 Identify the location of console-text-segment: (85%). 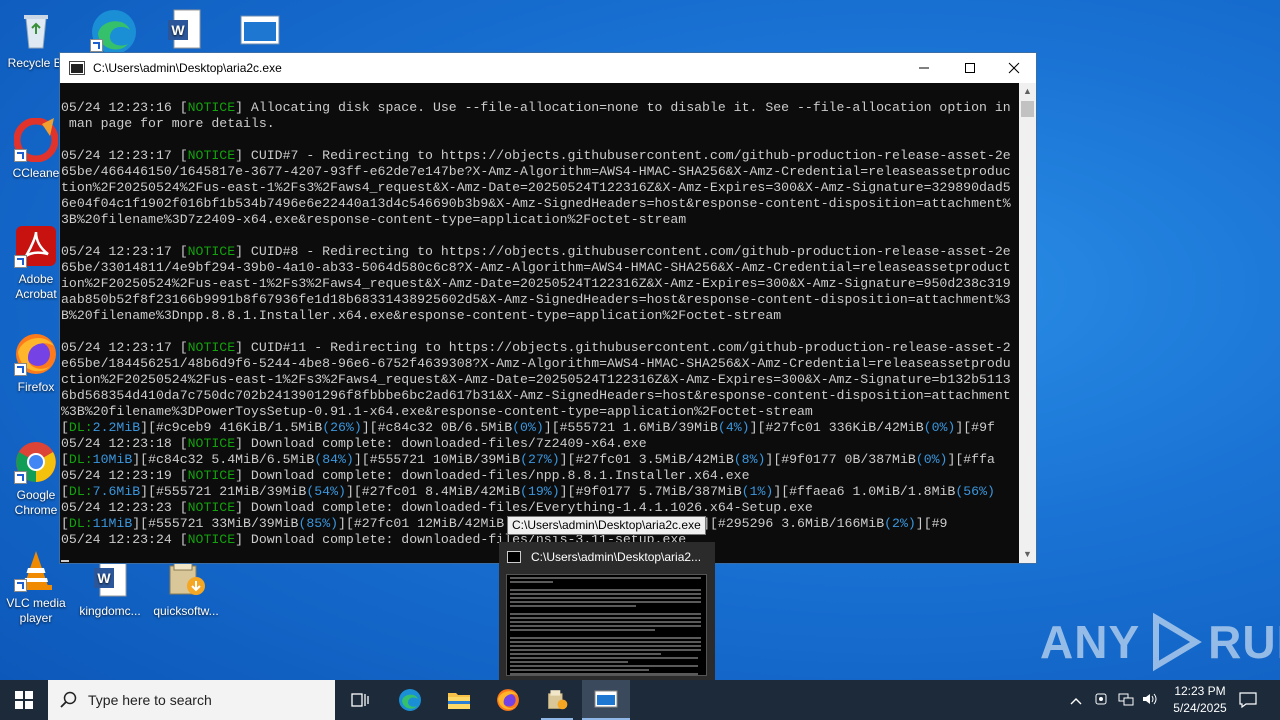
(318, 523).